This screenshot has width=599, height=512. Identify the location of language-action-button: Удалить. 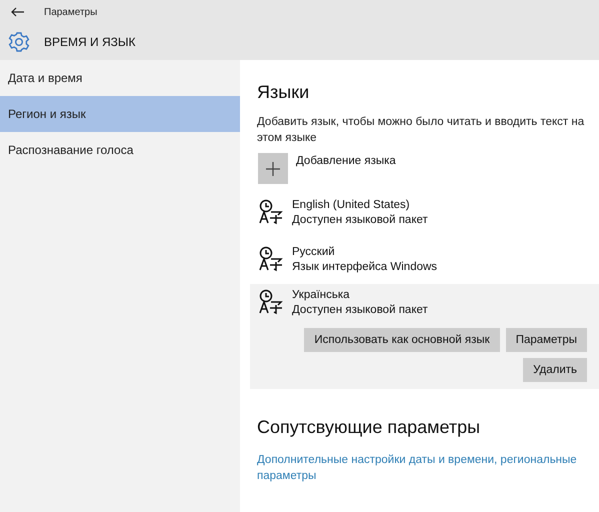
(555, 370).